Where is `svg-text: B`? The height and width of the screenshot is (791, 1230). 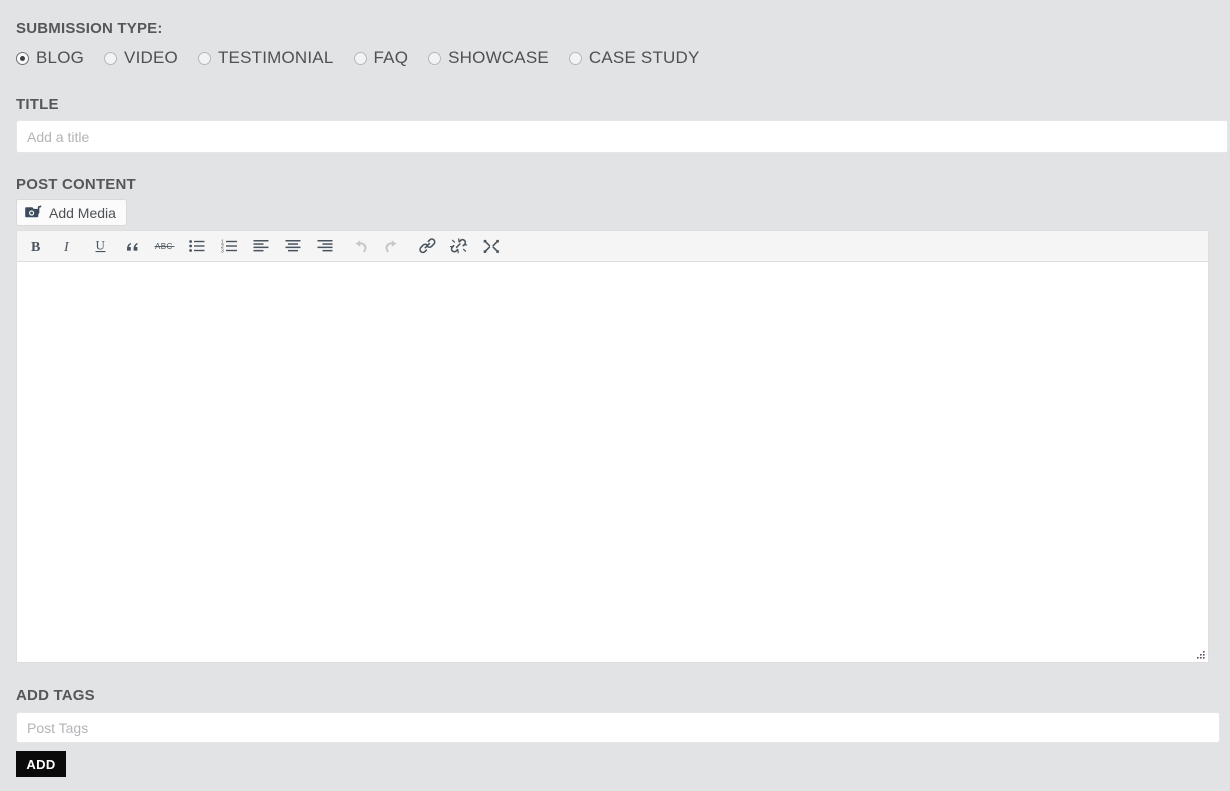
svg-text: B is located at coordinates (35, 247).